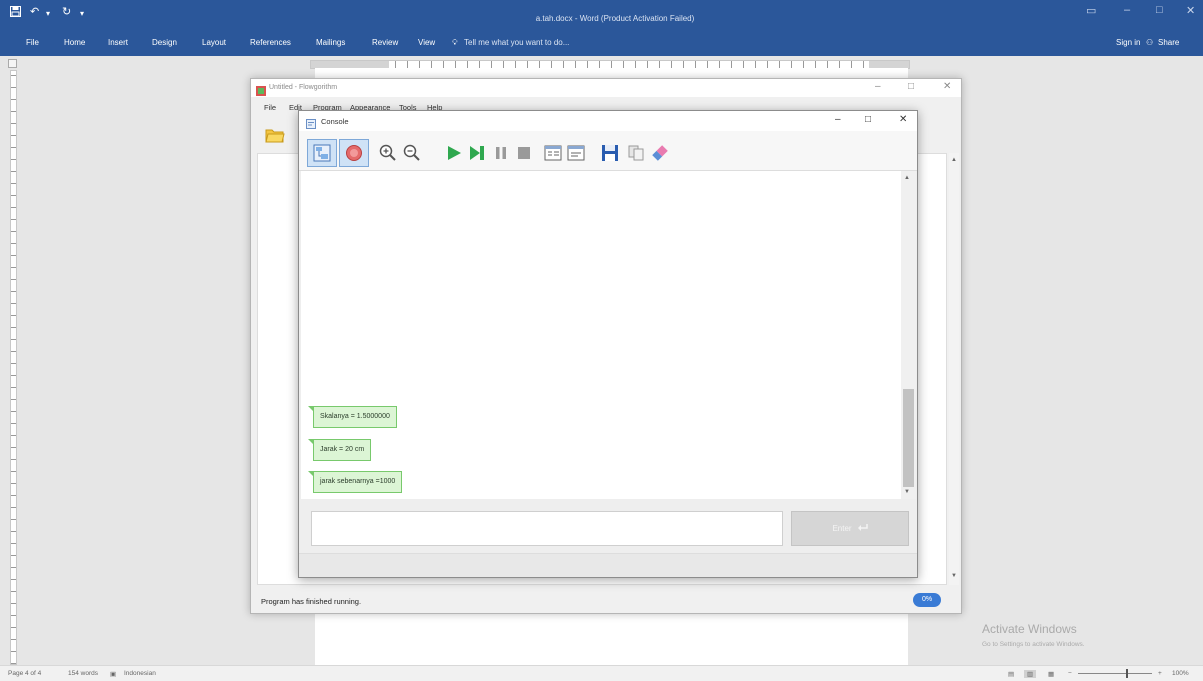  Describe the element at coordinates (335, 121) in the screenshot. I see `console-title: Console` at that location.